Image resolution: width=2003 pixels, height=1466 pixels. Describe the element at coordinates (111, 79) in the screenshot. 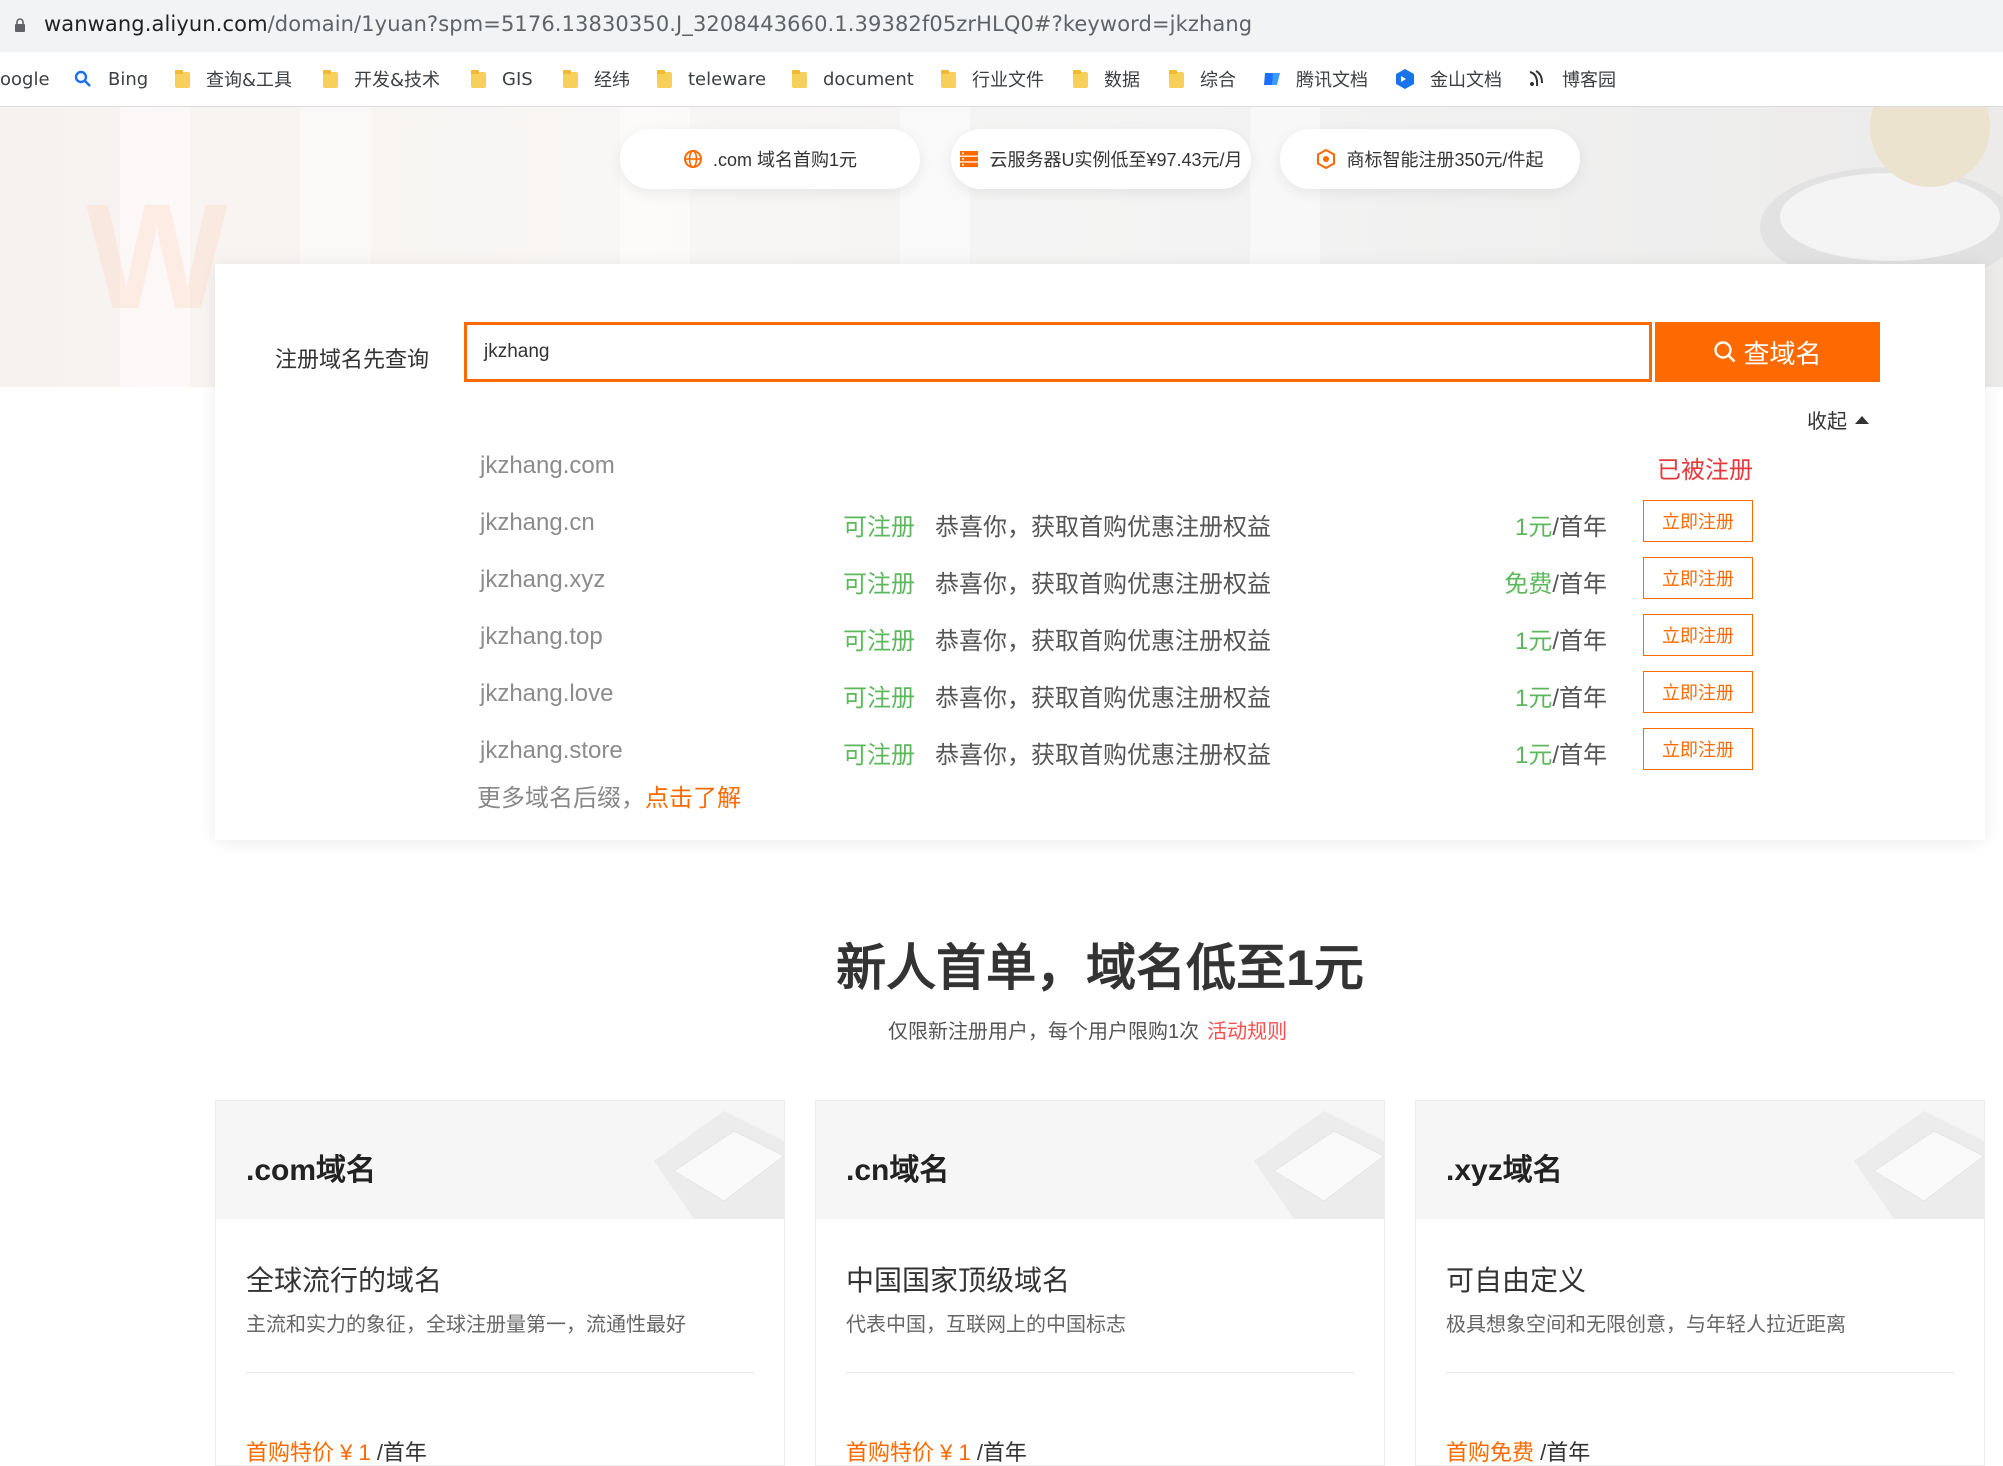

I see `bookmark-bing: Bing` at that location.